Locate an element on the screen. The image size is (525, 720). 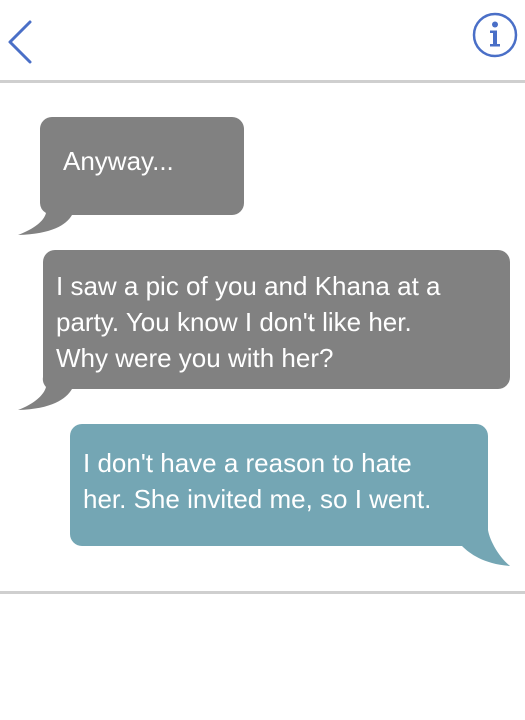
chat-header is located at coordinates (262, 41).